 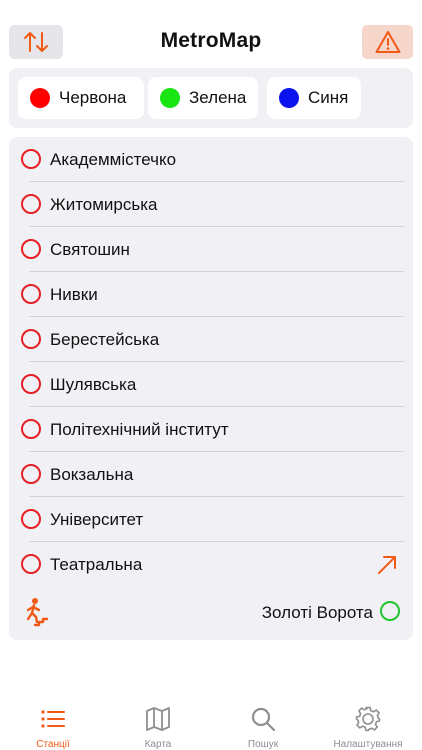 What do you see at coordinates (387, 565) in the screenshot?
I see `arrow-up-right-icon` at bounding box center [387, 565].